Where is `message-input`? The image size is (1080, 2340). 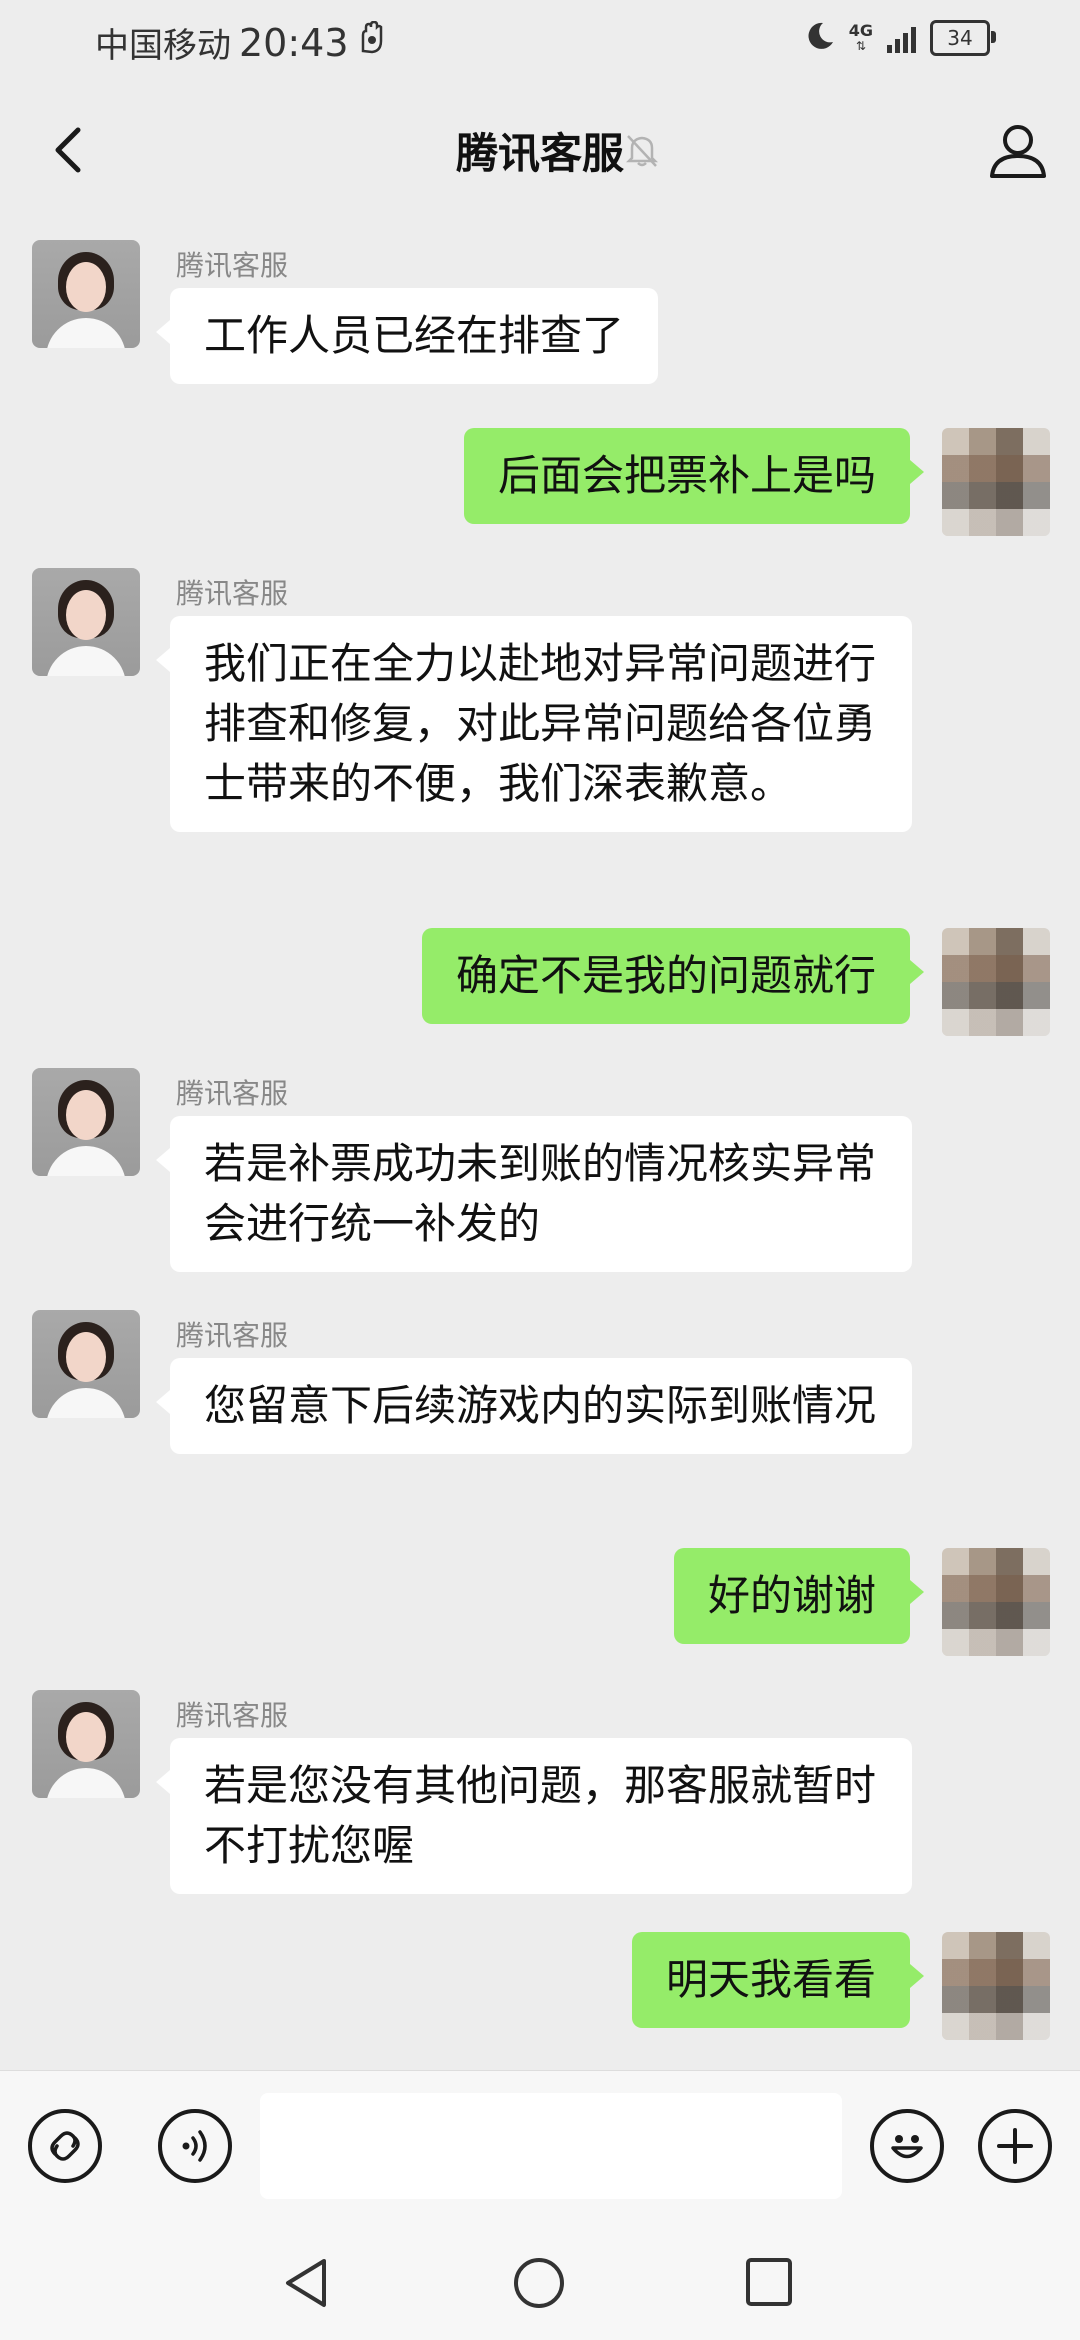 message-input is located at coordinates (551, 2146).